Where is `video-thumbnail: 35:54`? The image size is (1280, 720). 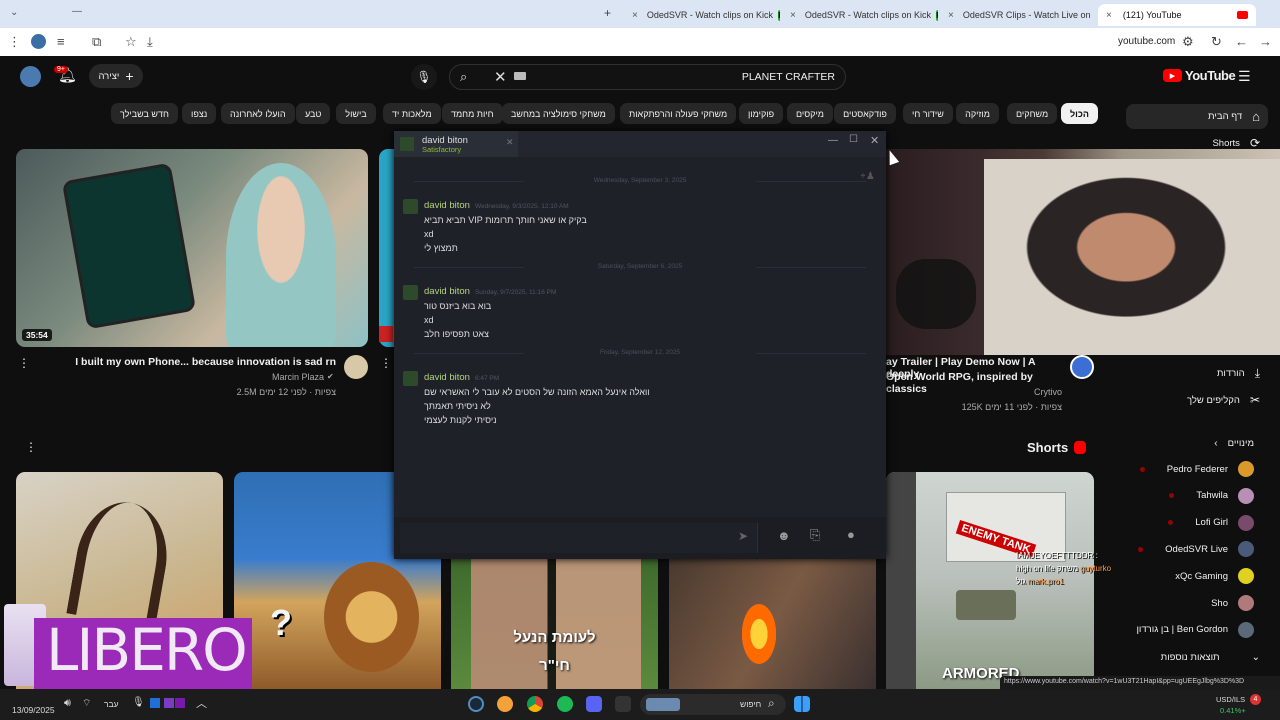 video-thumbnail: 35:54 is located at coordinates (192, 248).